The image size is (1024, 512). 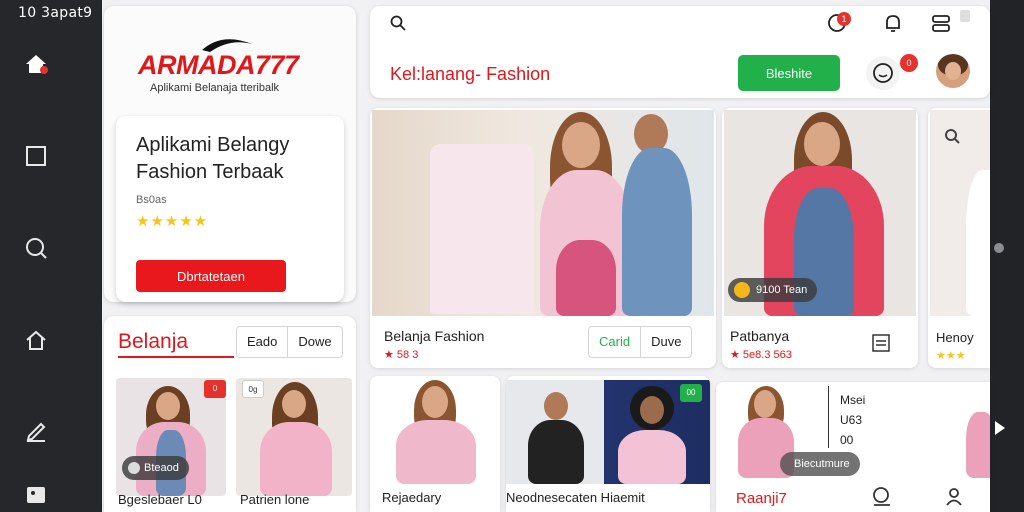 I want to click on product-rating: ★ 5e8.3 563, so click(x=761, y=355).